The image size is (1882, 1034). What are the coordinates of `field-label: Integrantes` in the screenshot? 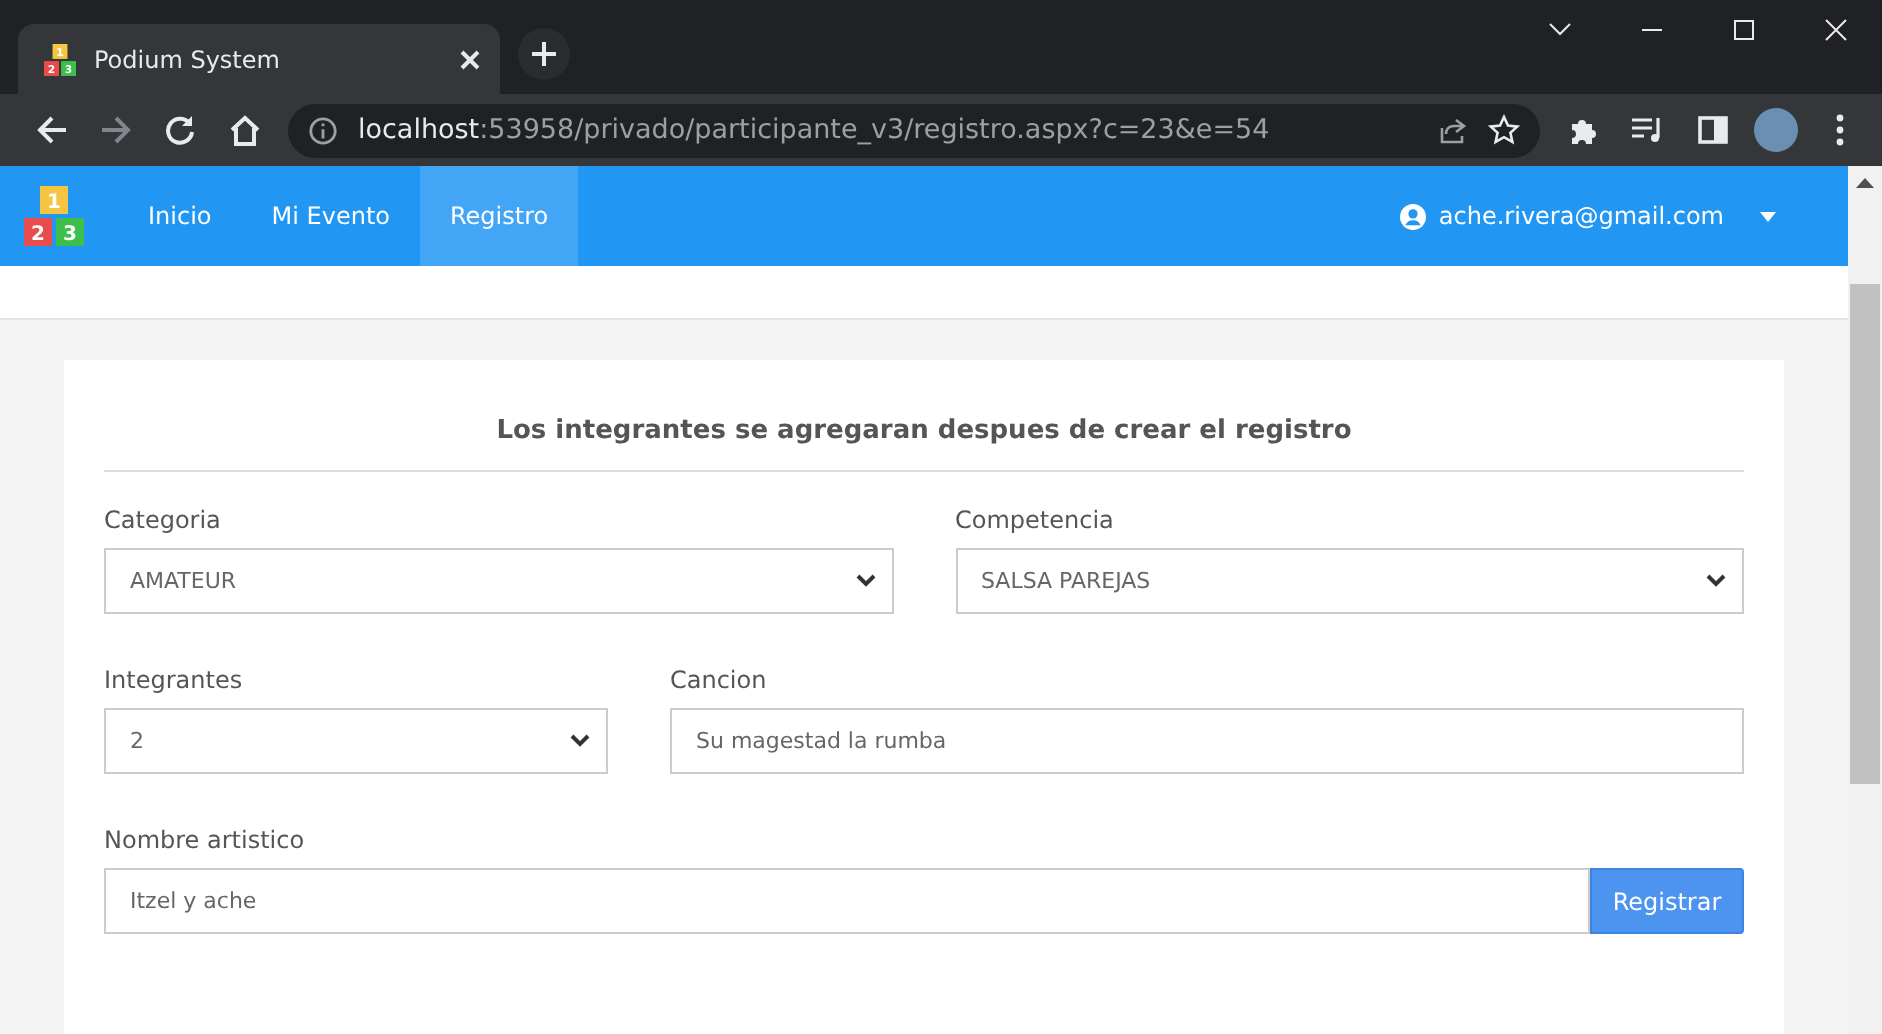 It's located at (173, 680).